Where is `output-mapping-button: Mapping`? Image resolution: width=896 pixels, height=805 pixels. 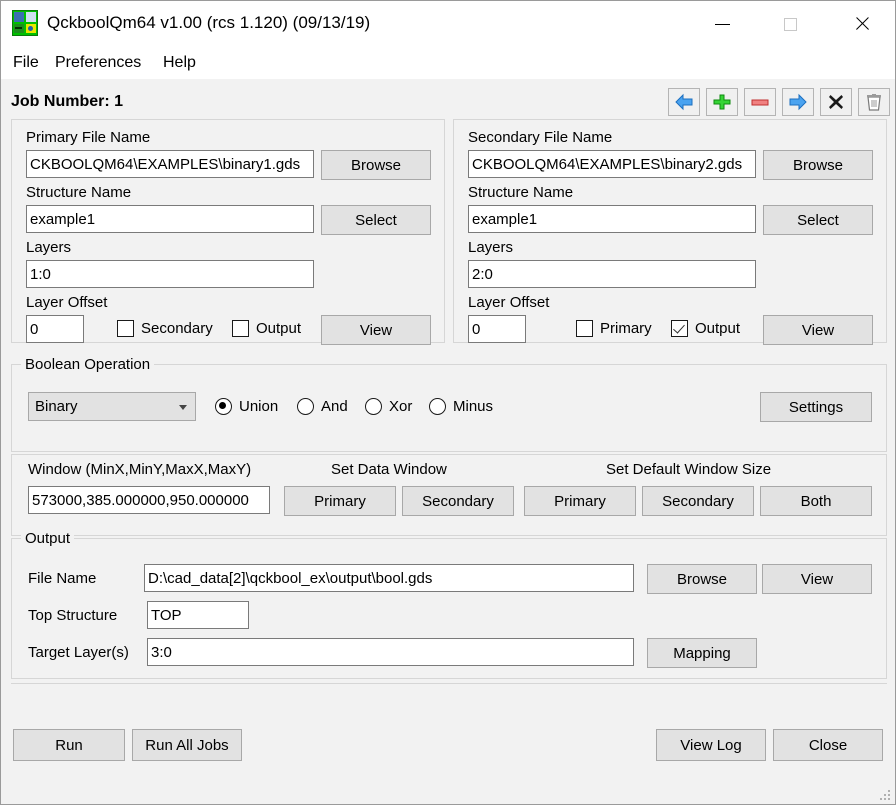 output-mapping-button: Mapping is located at coordinates (702, 653).